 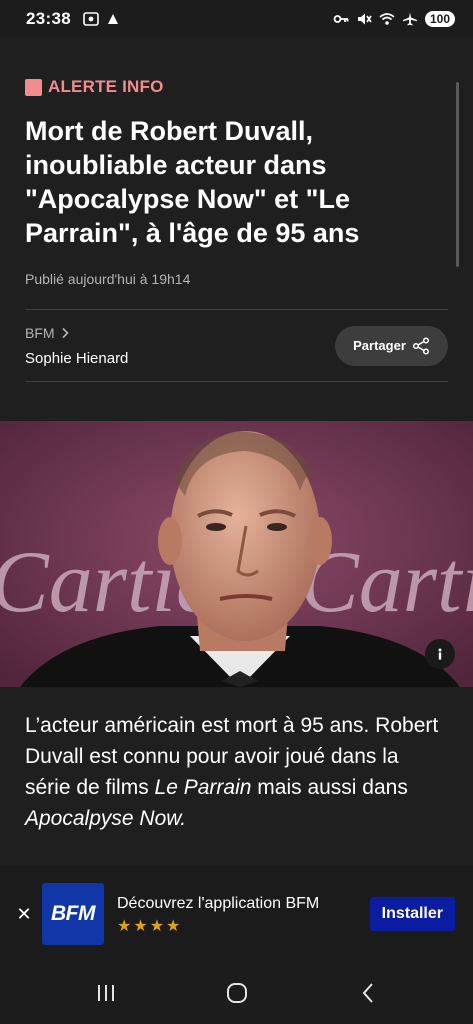 What do you see at coordinates (412, 914) in the screenshot?
I see `install-button: Installer` at bounding box center [412, 914].